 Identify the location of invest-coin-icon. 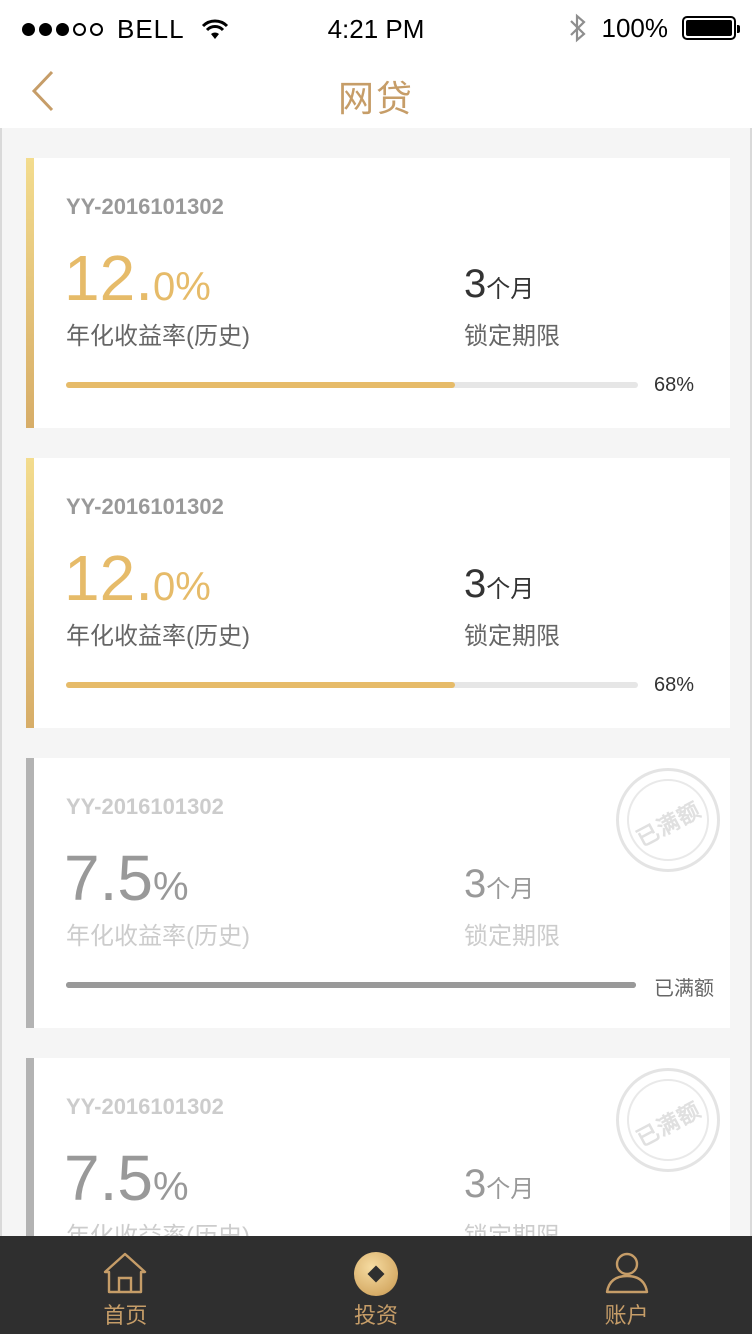
(376, 1274).